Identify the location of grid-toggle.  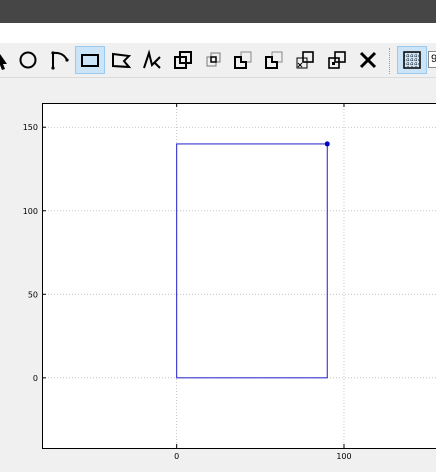
(412, 60).